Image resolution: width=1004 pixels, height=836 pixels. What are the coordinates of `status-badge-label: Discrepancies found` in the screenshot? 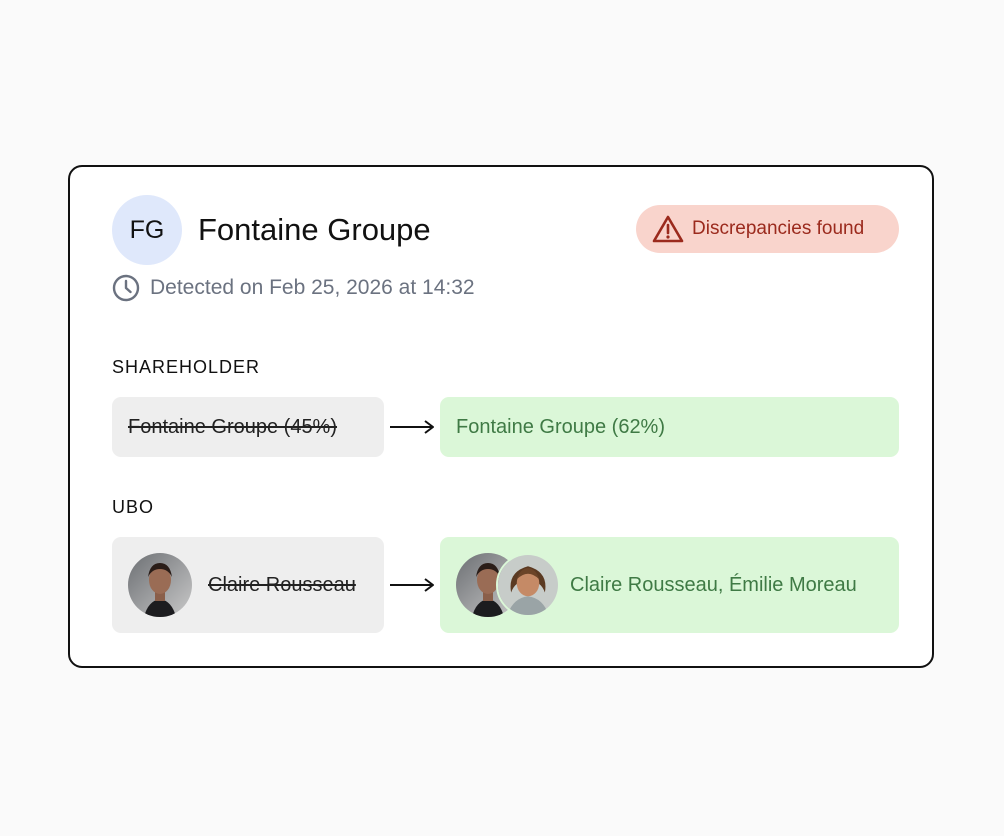 It's located at (778, 228).